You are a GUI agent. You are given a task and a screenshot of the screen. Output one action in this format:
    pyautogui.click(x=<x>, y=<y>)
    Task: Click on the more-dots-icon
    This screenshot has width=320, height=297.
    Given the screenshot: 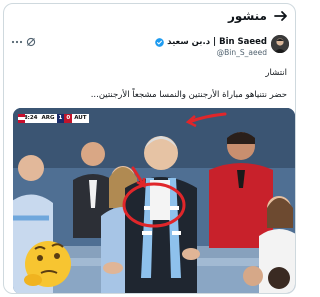 What is the action you would take?
    pyautogui.click(x=17, y=42)
    